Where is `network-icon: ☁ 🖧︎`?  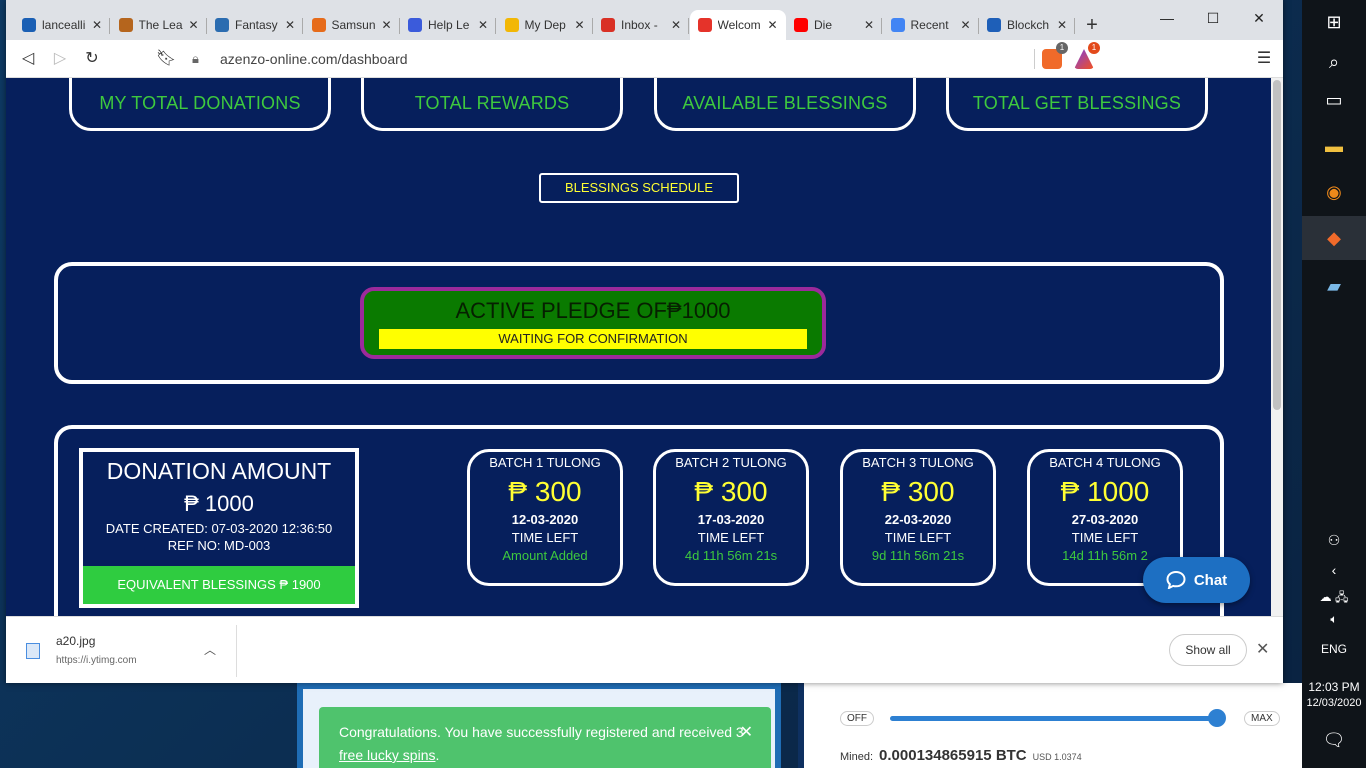 network-icon: ☁ 🖧︎ is located at coordinates (1334, 598).